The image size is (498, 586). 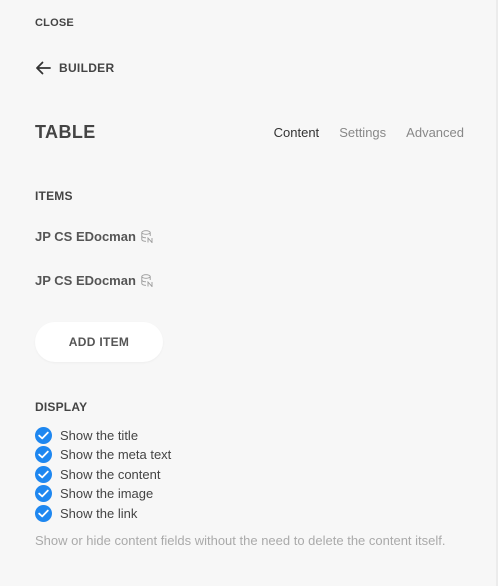 I want to click on add-item-button: ADD ITEM, so click(x=99, y=342).